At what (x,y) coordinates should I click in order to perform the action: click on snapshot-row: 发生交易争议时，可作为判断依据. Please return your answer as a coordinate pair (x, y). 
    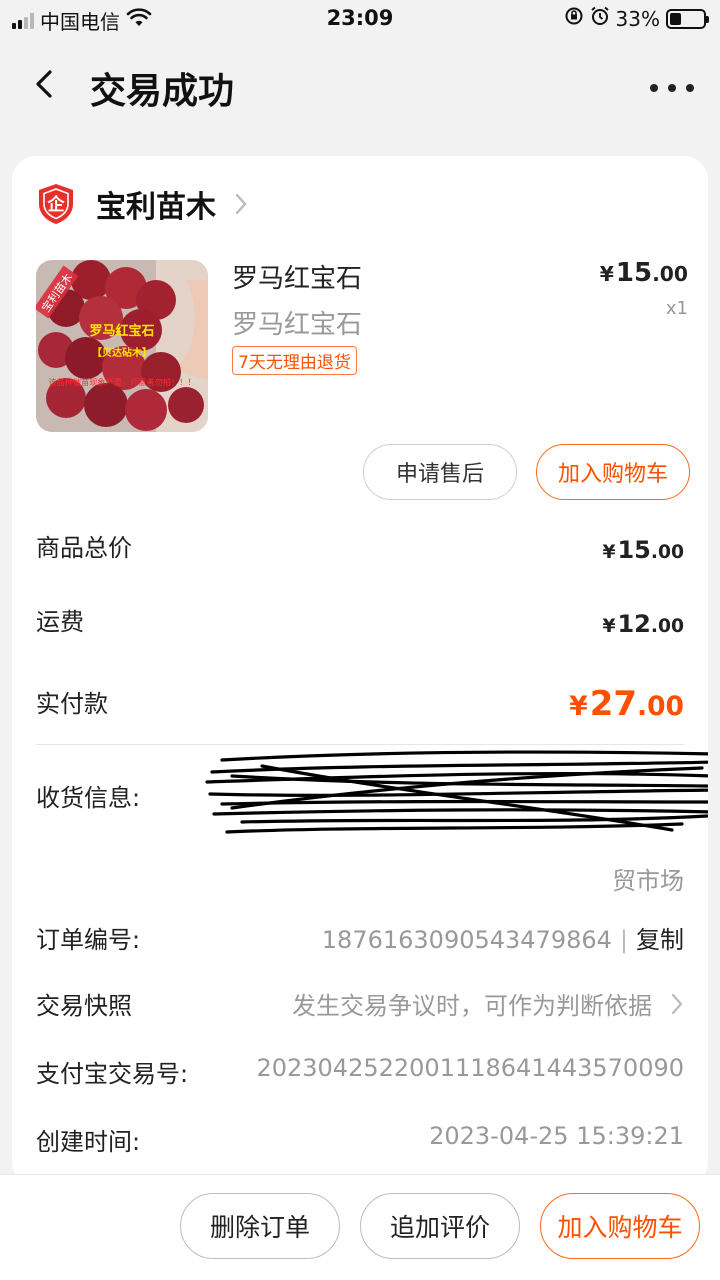
    Looking at the image, I should click on (488, 1003).